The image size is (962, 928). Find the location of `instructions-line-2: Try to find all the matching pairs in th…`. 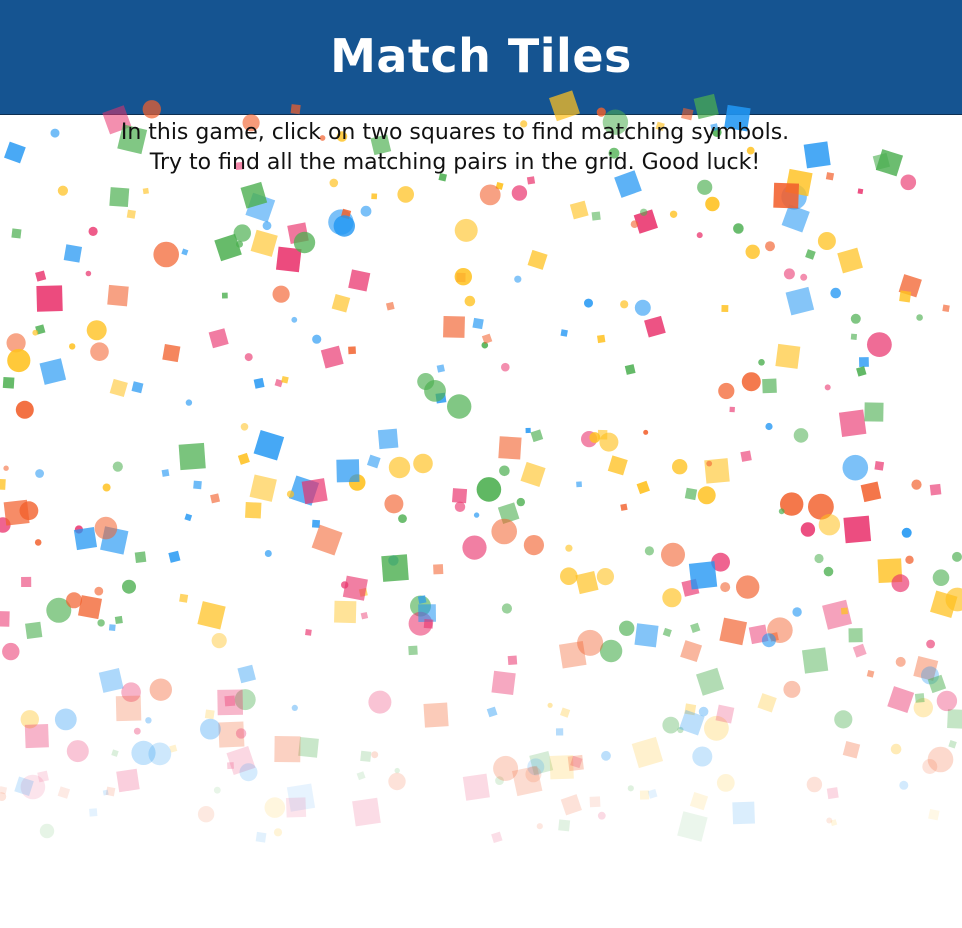

instructions-line-2: Try to find all the matching pairs in th… is located at coordinates (455, 162).